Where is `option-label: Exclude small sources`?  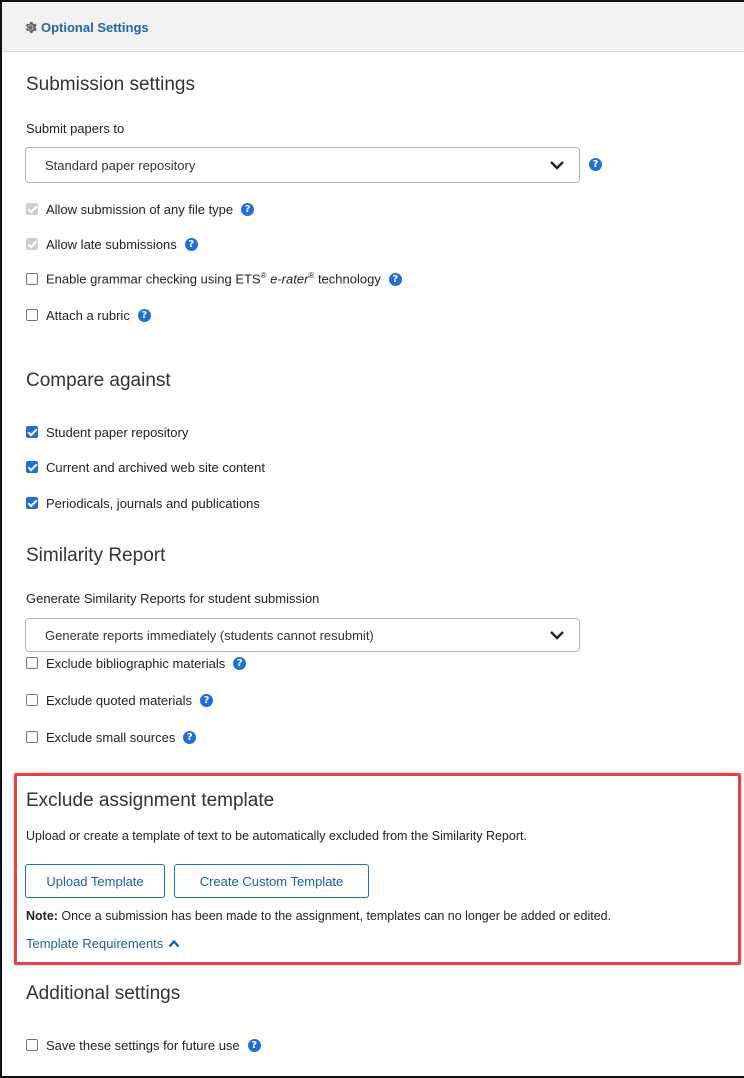 option-label: Exclude small sources is located at coordinates (111, 737).